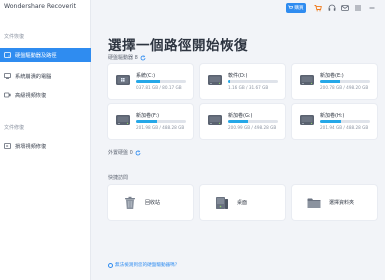 Image resolution: width=385 pixels, height=280 pixels. Describe the element at coordinates (345, 8) in the screenshot. I see `mail-icon` at that location.